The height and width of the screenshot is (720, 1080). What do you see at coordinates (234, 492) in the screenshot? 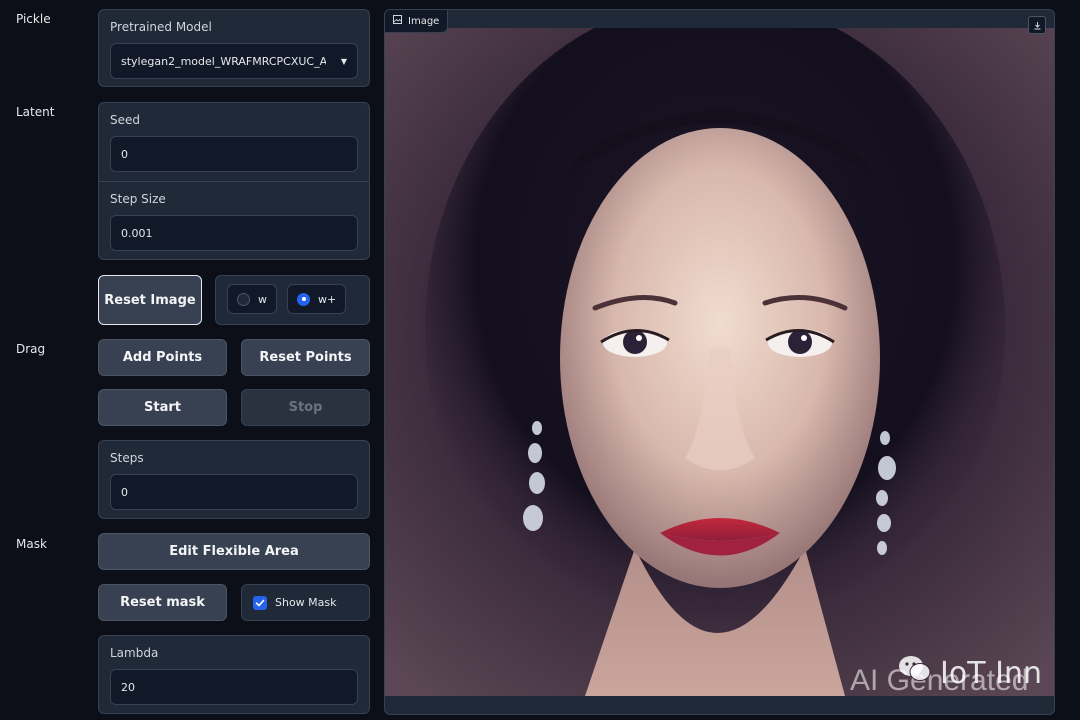
I see `steps-input: 0` at bounding box center [234, 492].